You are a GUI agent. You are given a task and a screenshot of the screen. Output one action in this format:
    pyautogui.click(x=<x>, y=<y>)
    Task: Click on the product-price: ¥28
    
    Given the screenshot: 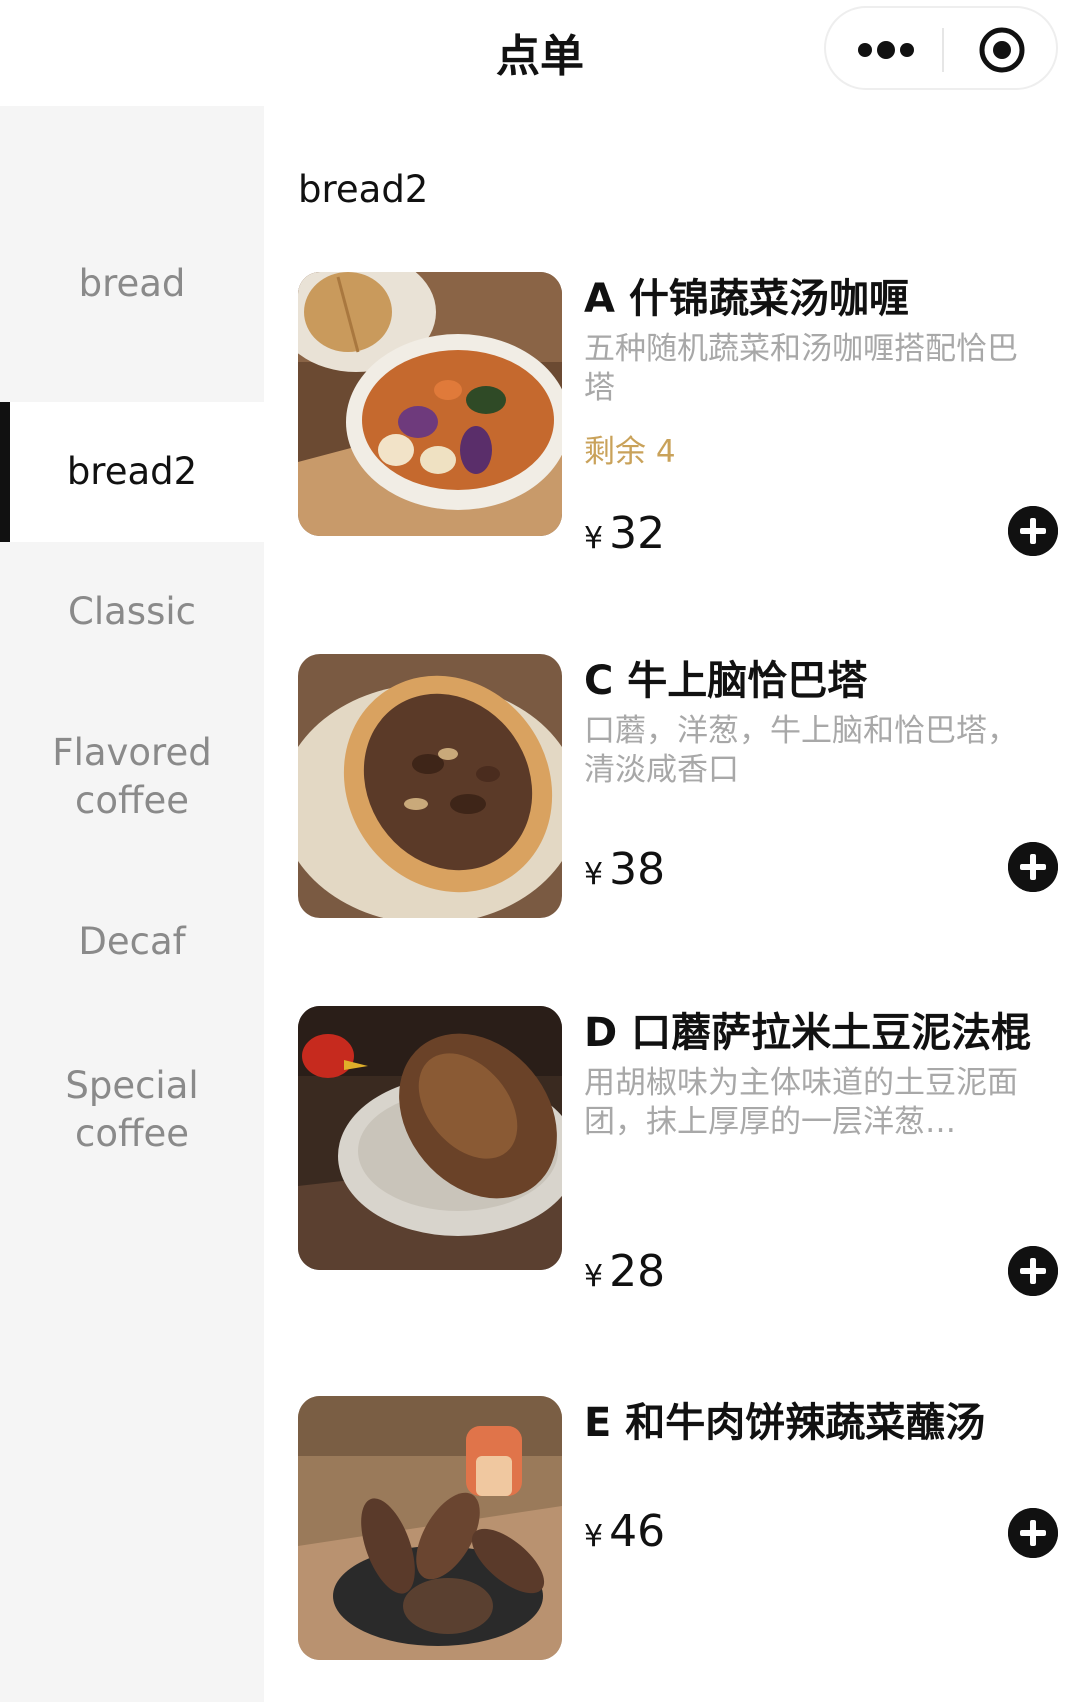 What is the action you would take?
    pyautogui.click(x=624, y=1271)
    